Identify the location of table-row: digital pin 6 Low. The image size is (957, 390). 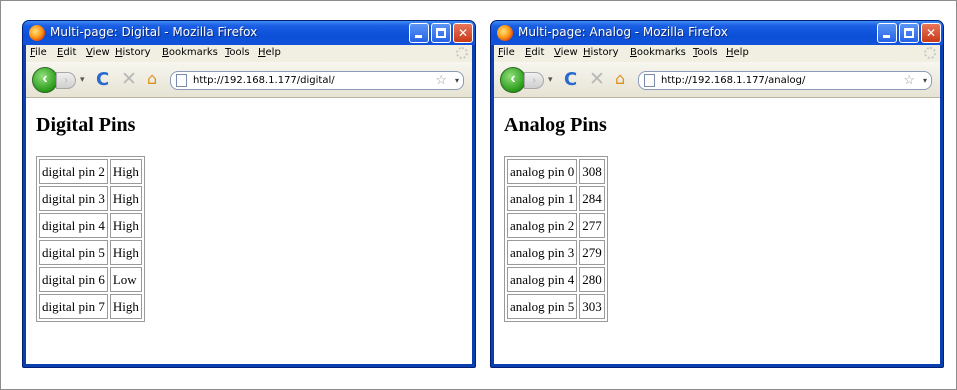
(90, 279).